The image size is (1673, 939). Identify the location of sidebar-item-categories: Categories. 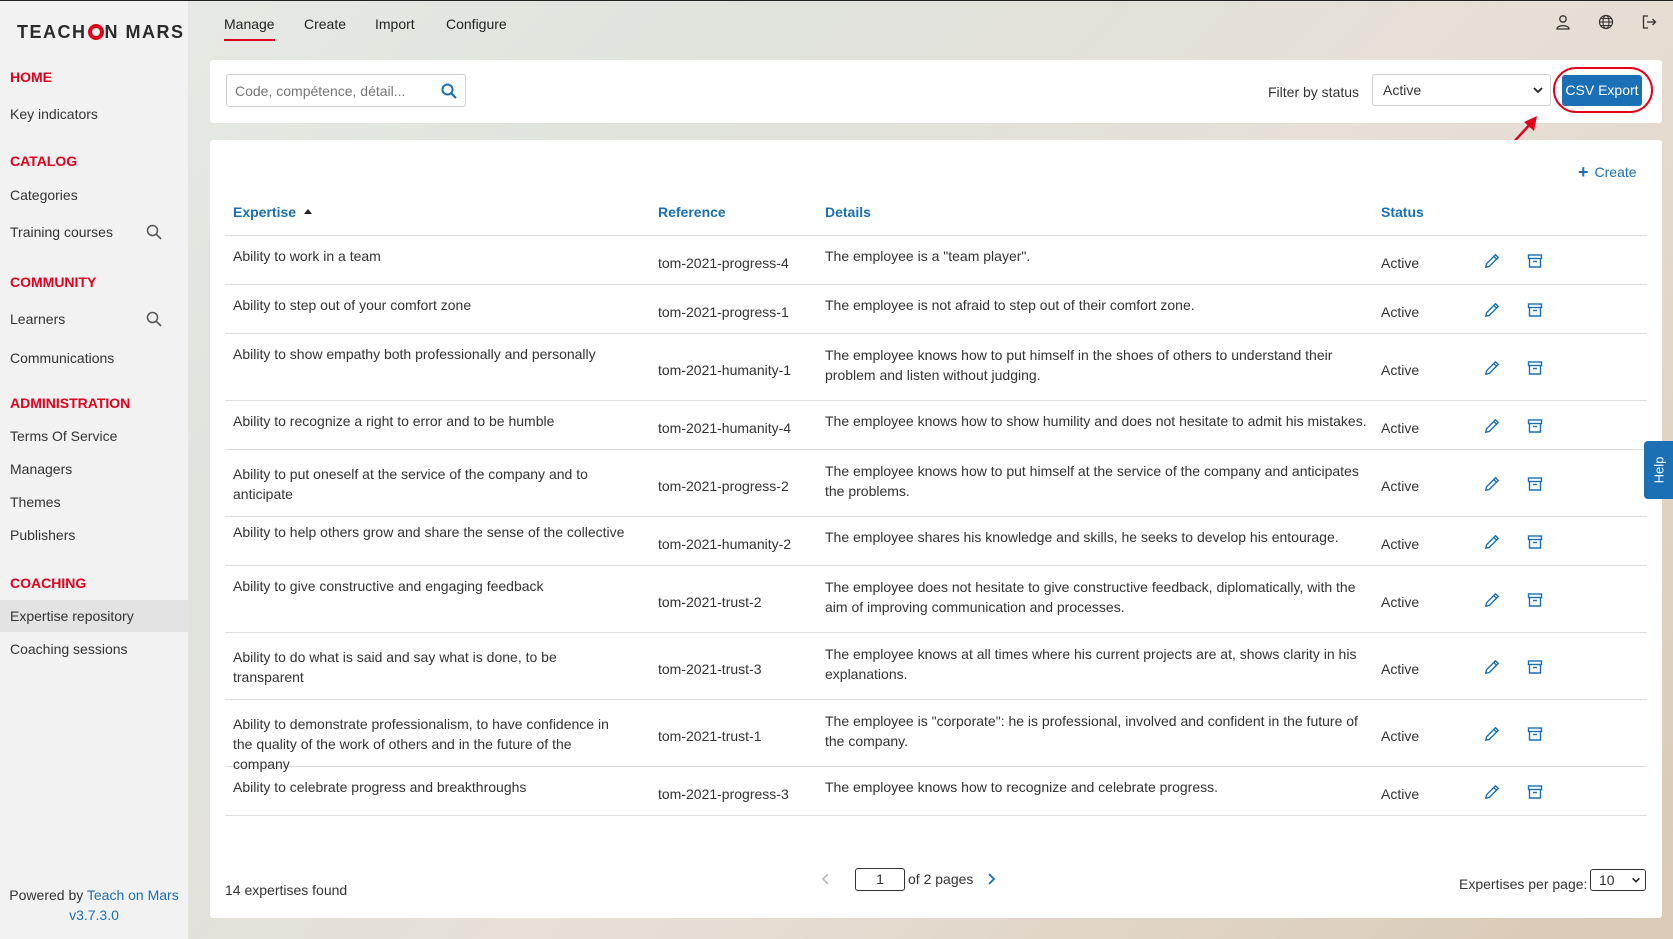
(94, 195).